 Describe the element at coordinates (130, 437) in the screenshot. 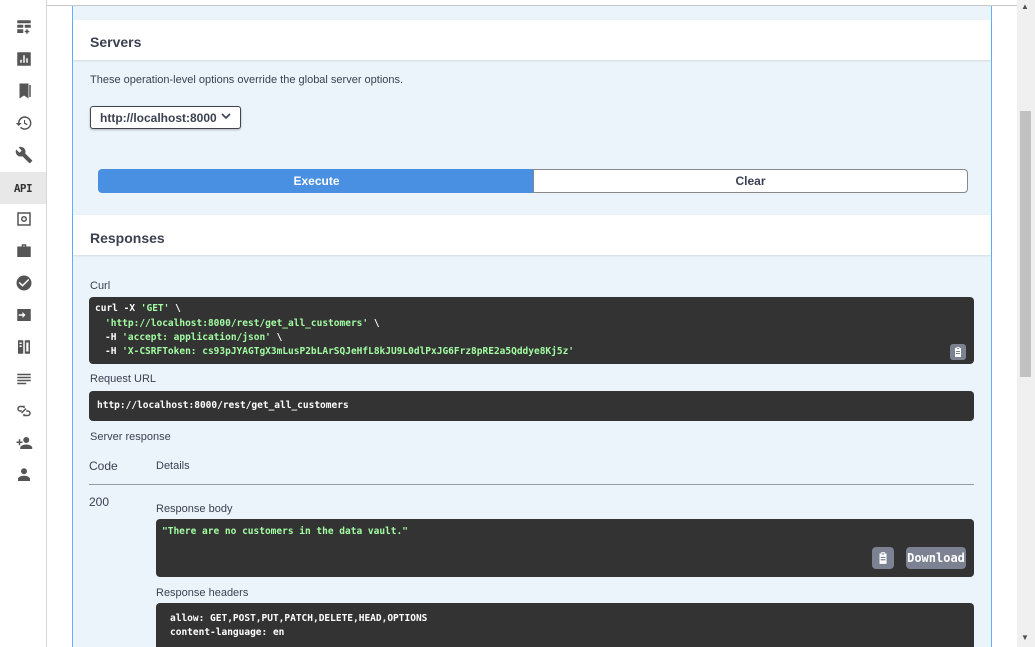

I see `server-response-label: Server response` at that location.